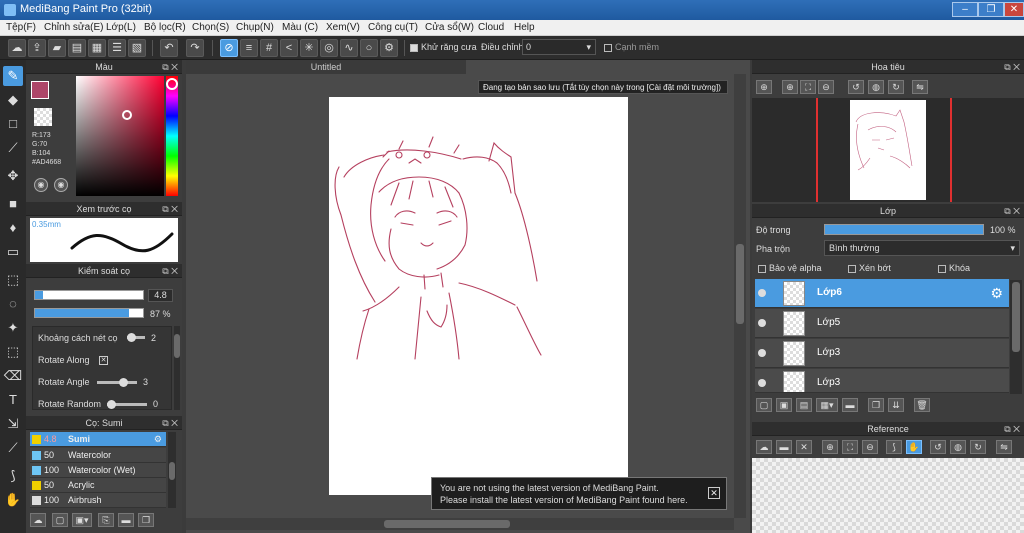 The image size is (1024, 533). Describe the element at coordinates (13, 476) in the screenshot. I see `eyedropper-tool-icon: ⟆` at that location.